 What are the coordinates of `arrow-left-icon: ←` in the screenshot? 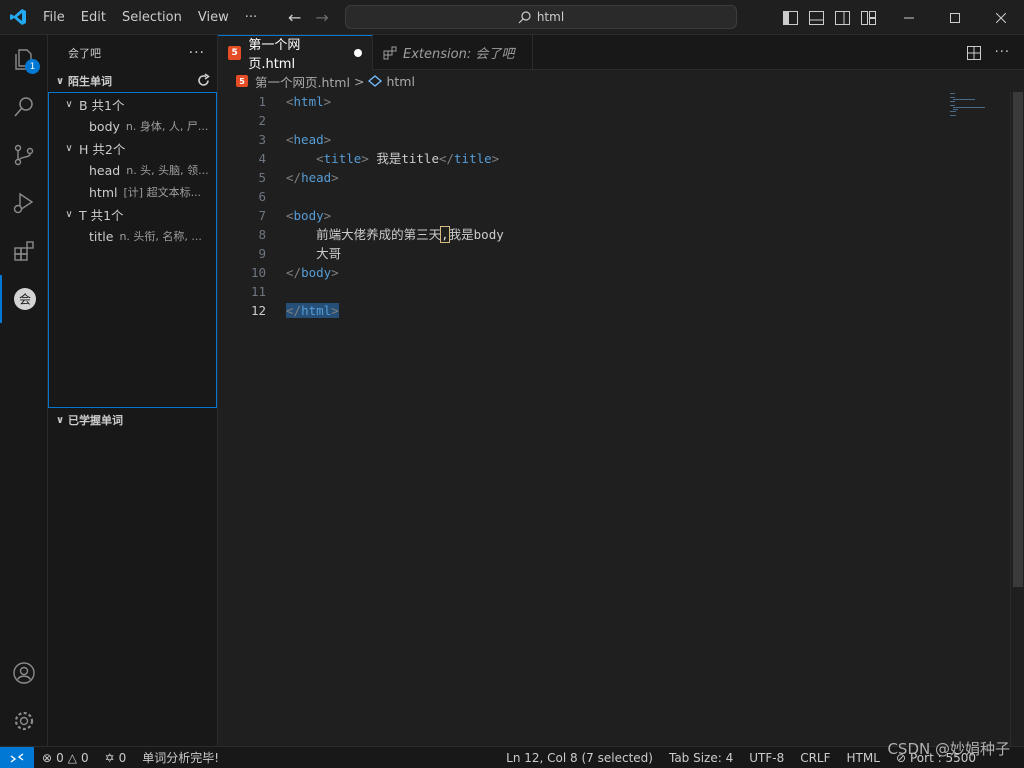 It's located at (294, 17).